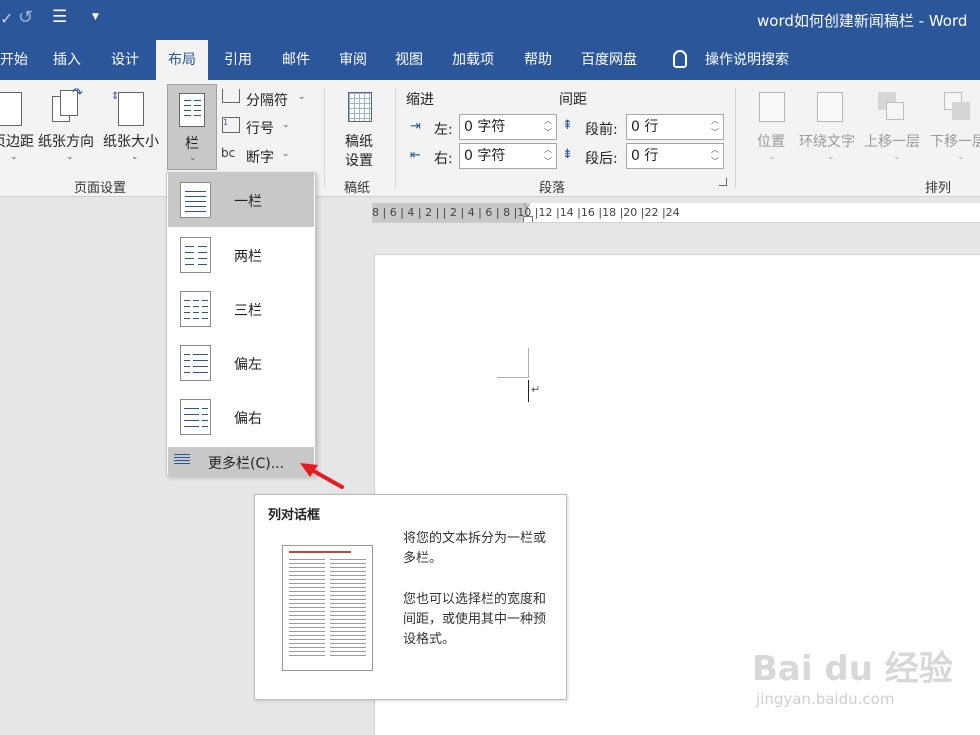  Describe the element at coordinates (131, 141) in the screenshot. I see `paper-size-button: 纸张大小` at that location.